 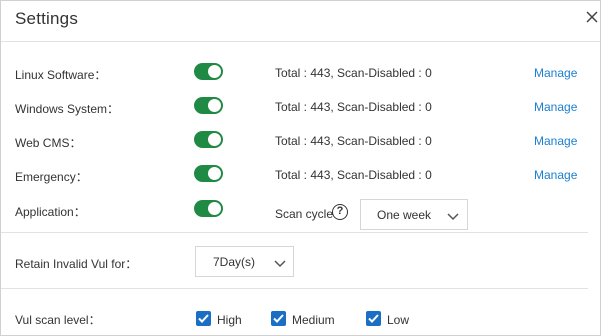 What do you see at coordinates (404, 215) in the screenshot?
I see `scan-cycle-value: One week` at bounding box center [404, 215].